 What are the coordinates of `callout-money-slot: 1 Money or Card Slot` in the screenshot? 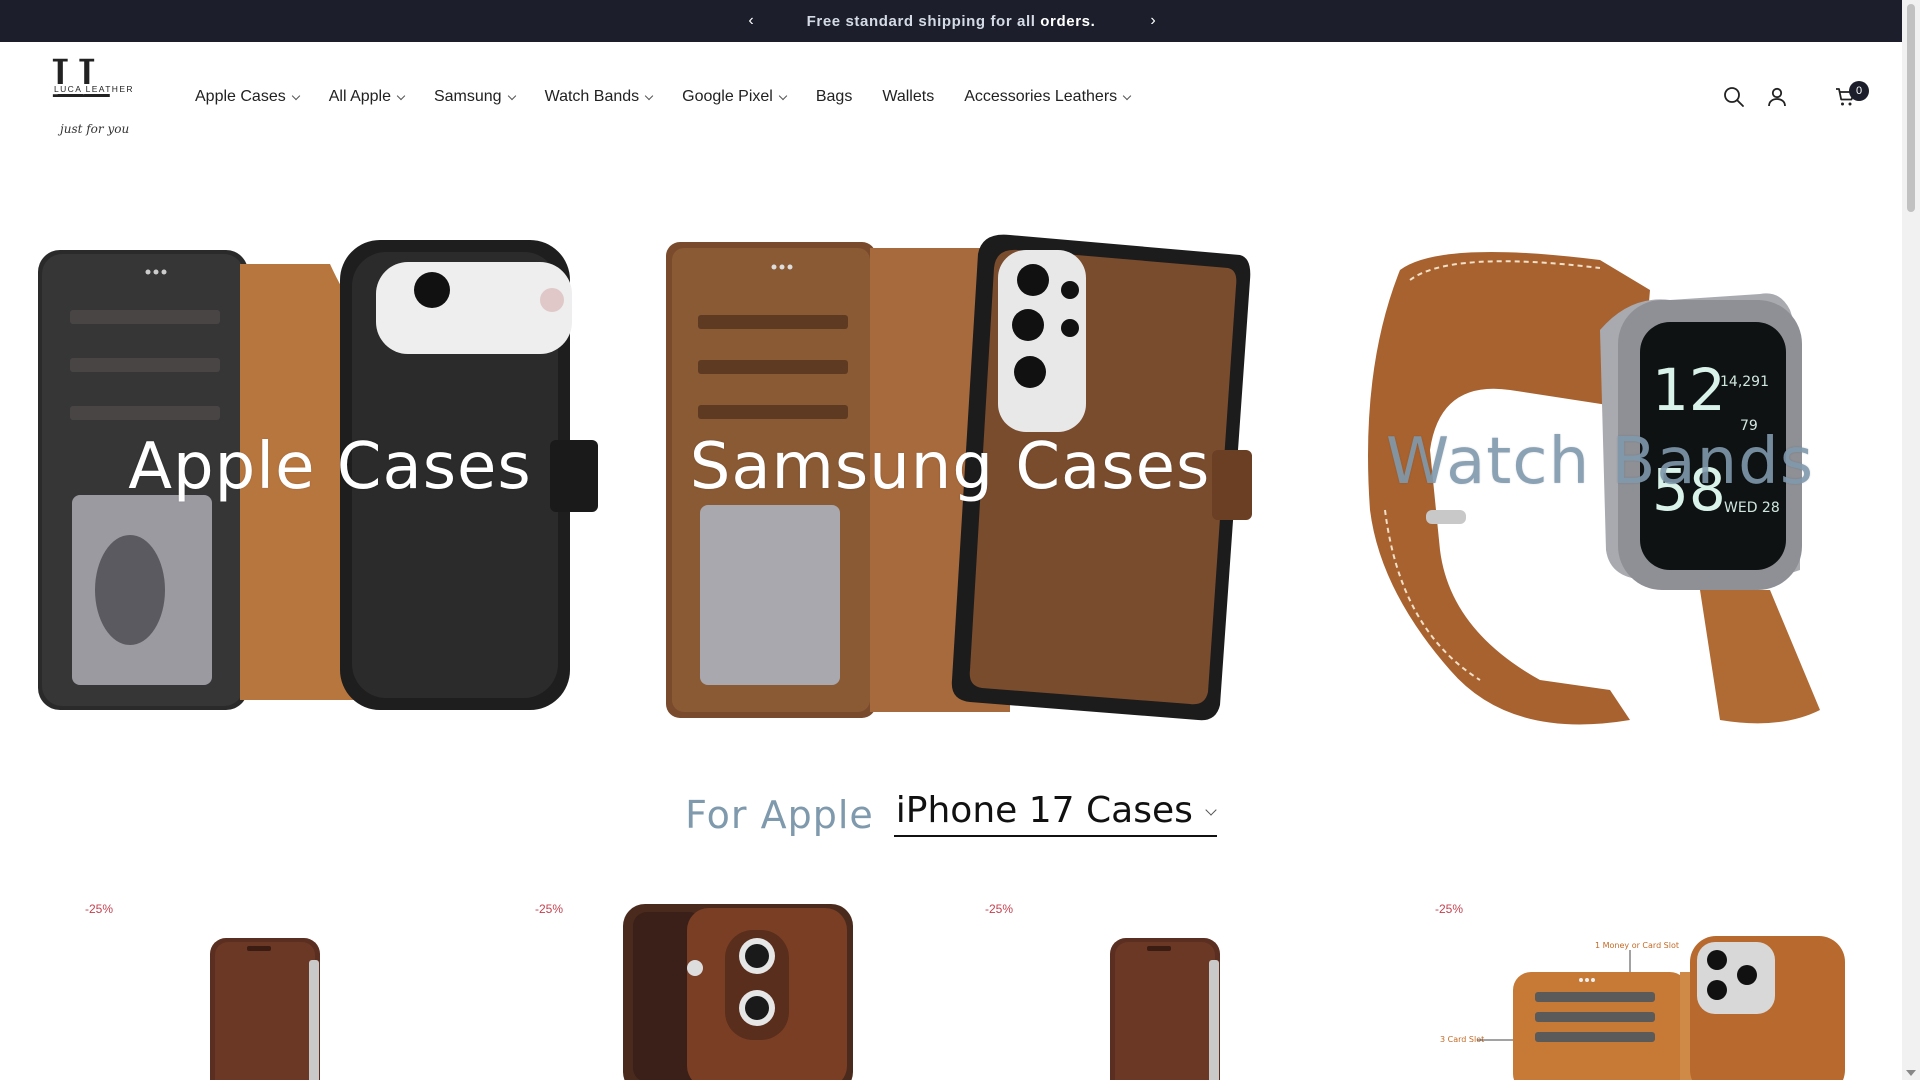 It's located at (1637, 945).